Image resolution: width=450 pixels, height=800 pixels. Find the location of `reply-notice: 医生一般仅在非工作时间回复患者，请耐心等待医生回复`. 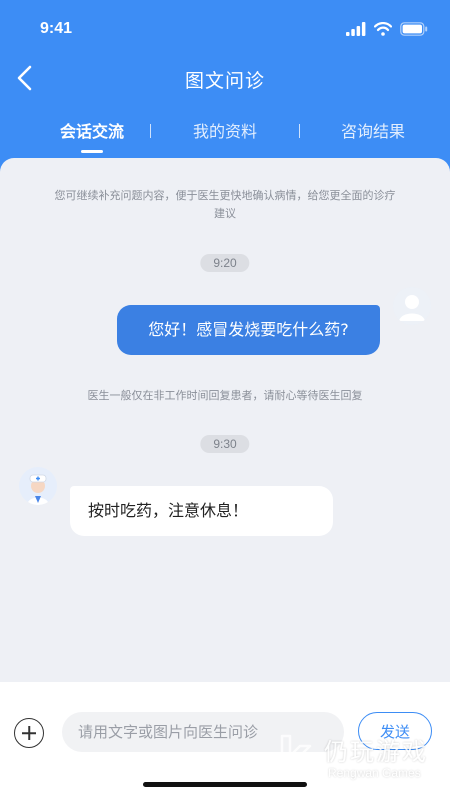

reply-notice: 医生一般仅在非工作时间回复患者，请耐心等待医生回复 is located at coordinates (225, 395).